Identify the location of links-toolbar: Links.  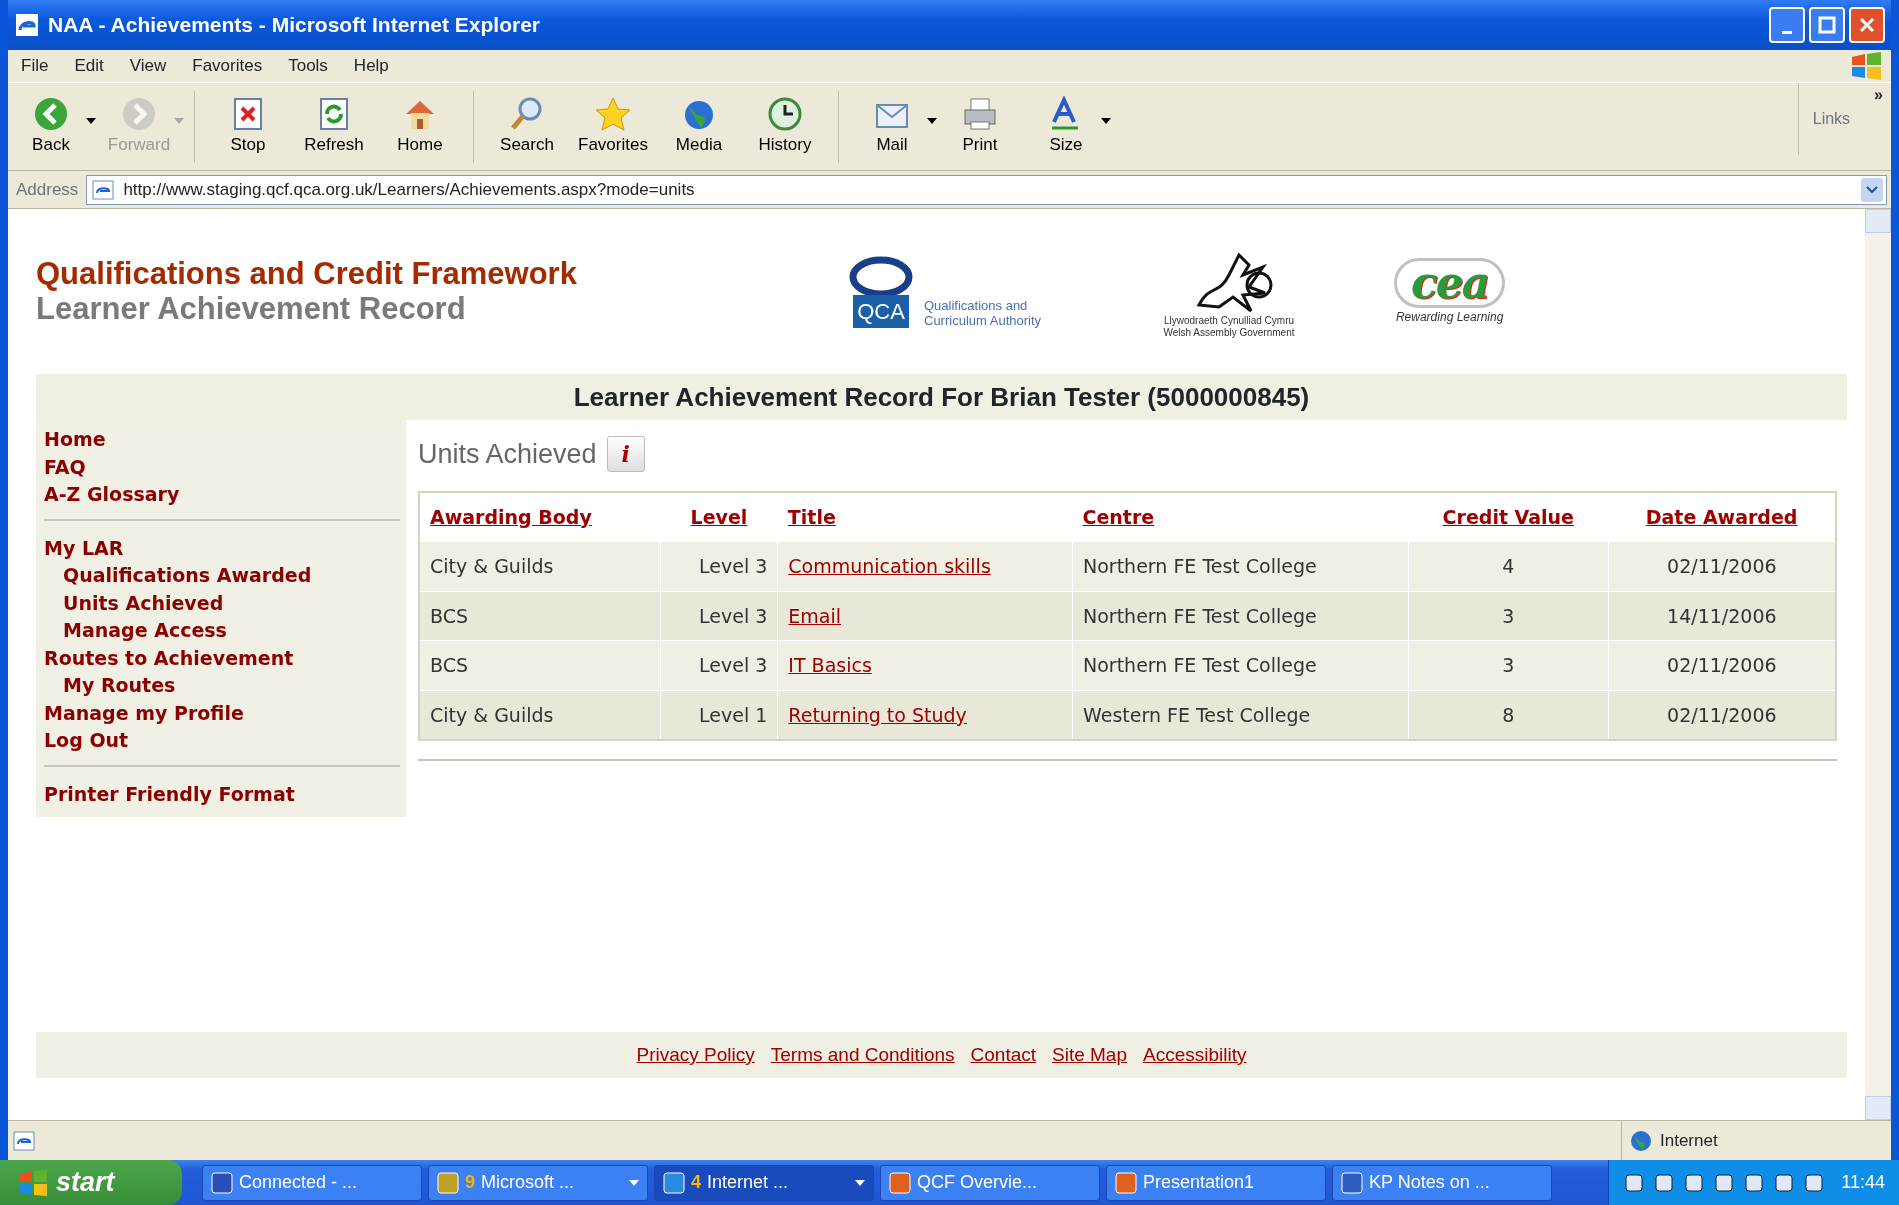
(1831, 119).